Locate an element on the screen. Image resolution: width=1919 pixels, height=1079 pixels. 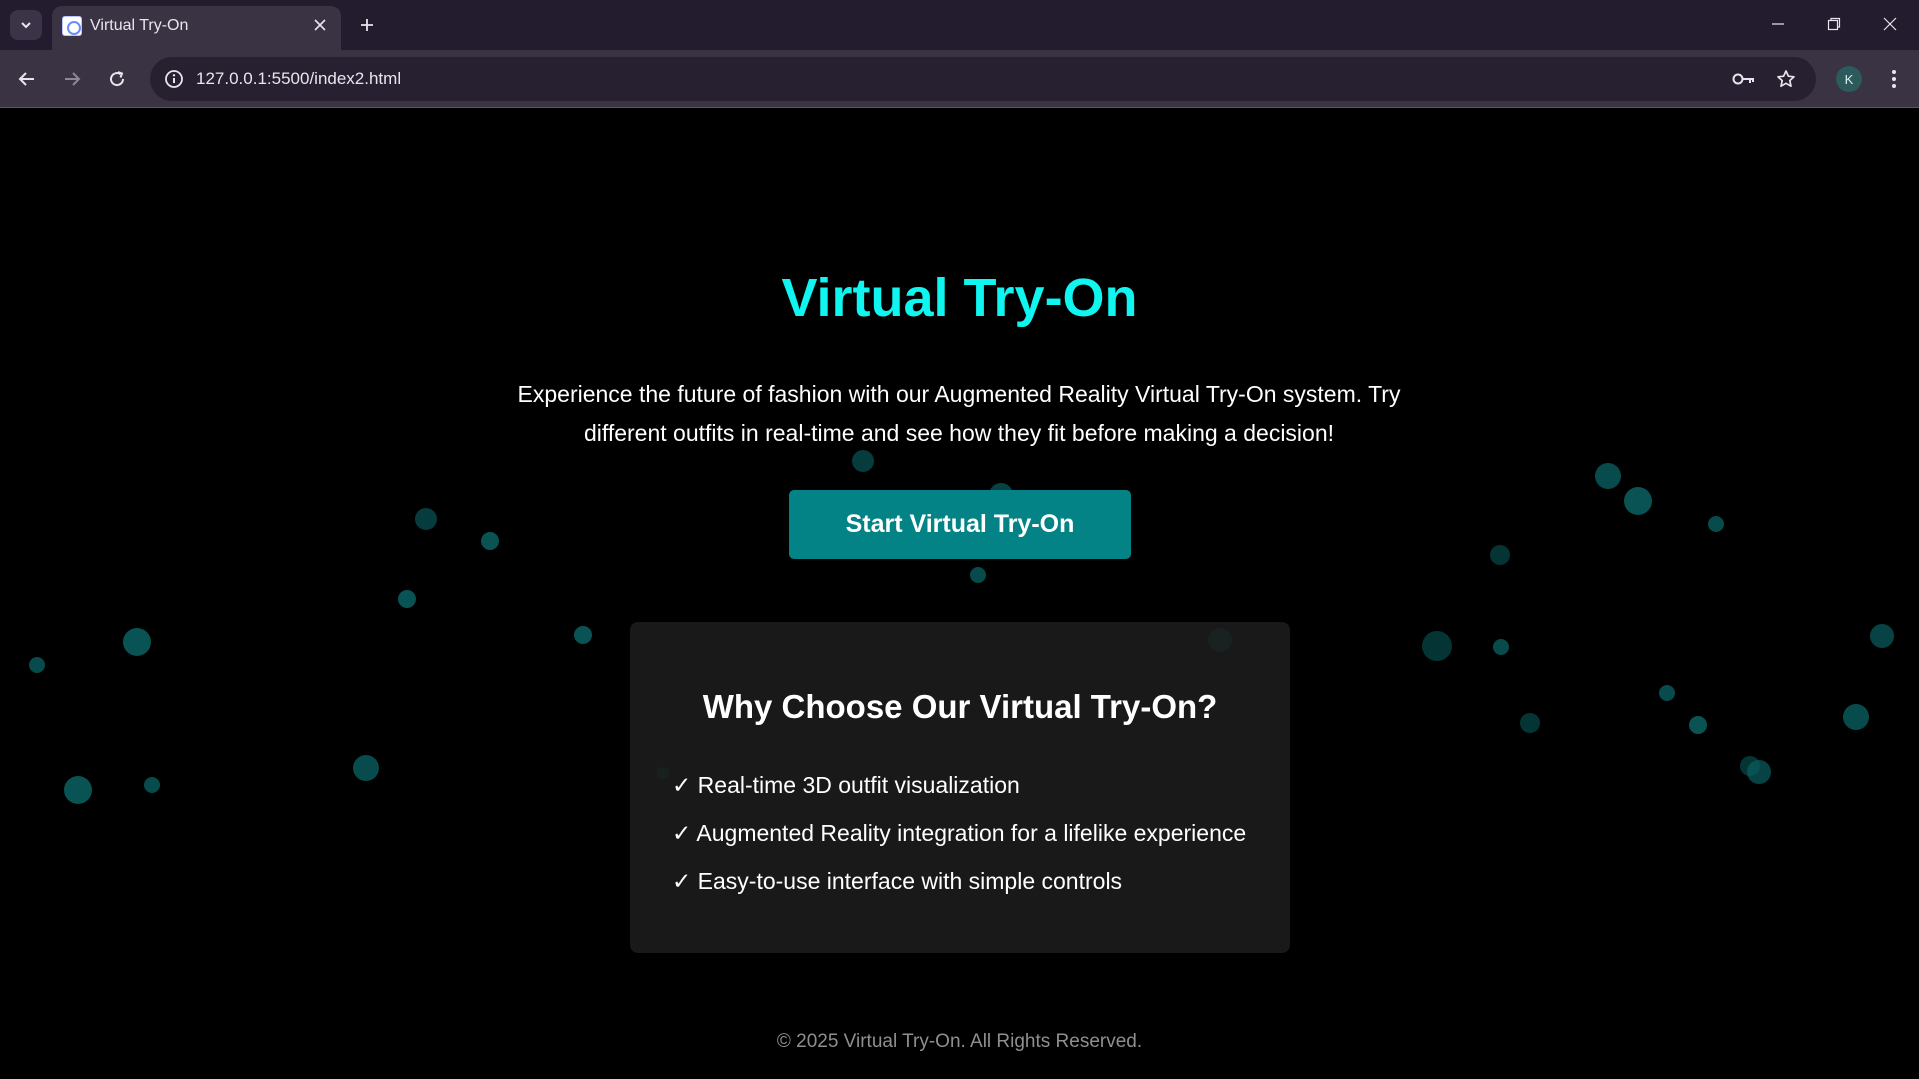
chevron-down-icon is located at coordinates (26, 25).